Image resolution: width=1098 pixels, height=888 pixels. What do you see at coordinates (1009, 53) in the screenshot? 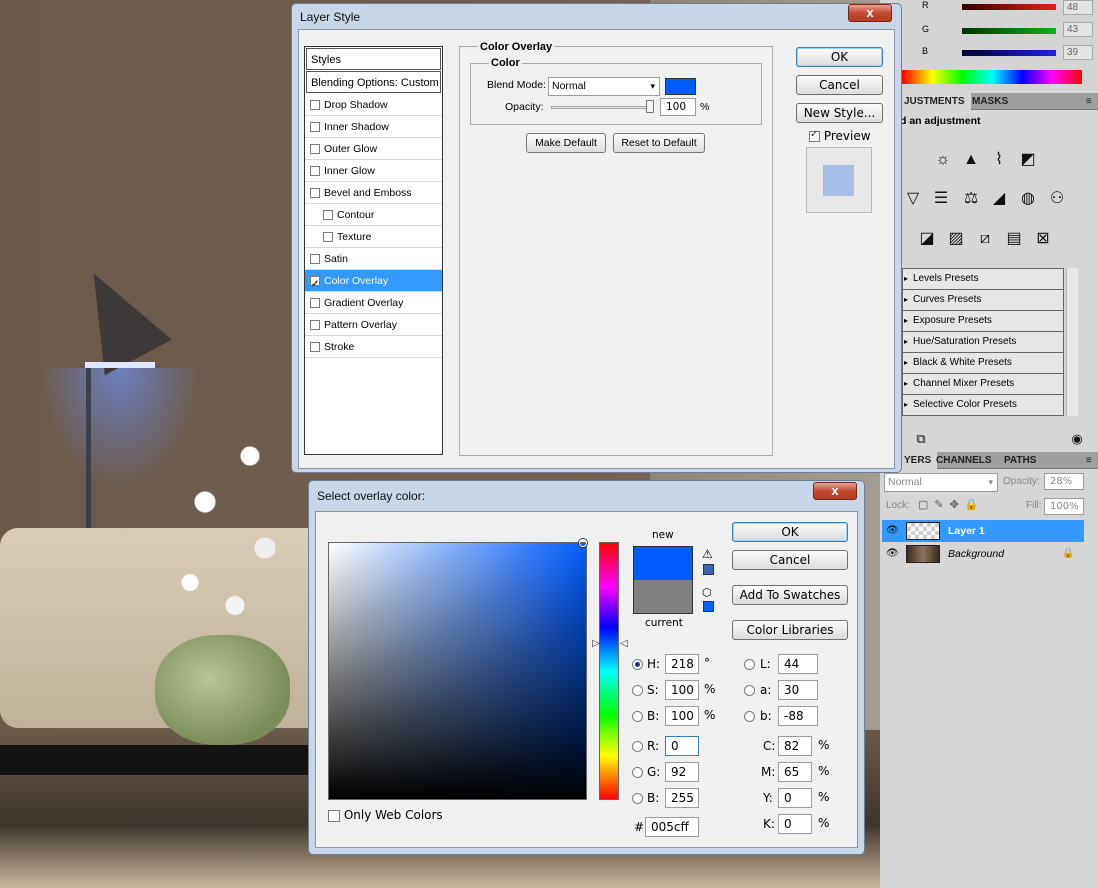
I see `blue-slider` at bounding box center [1009, 53].